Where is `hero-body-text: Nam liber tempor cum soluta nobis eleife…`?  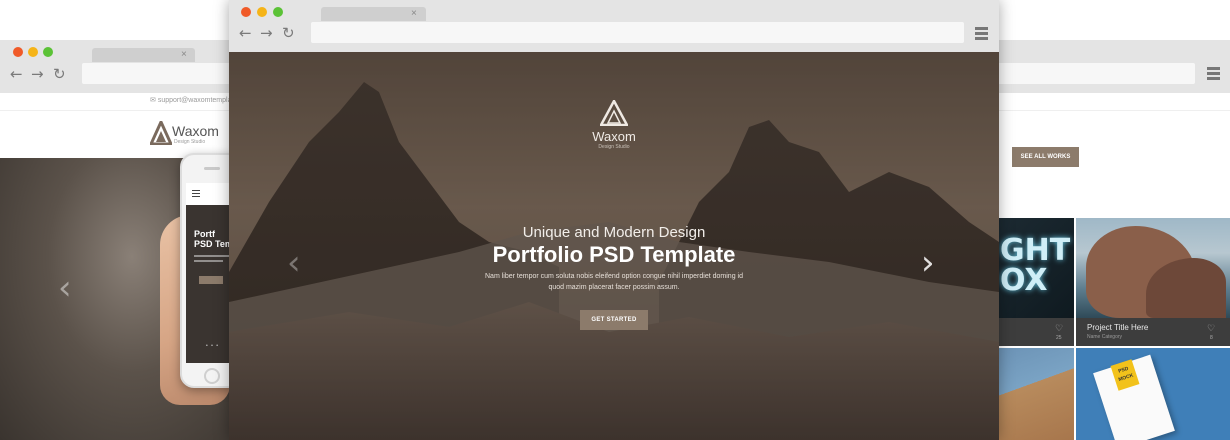
hero-body-text: Nam liber tempor cum soluta nobis eleife… is located at coordinates (614, 282).